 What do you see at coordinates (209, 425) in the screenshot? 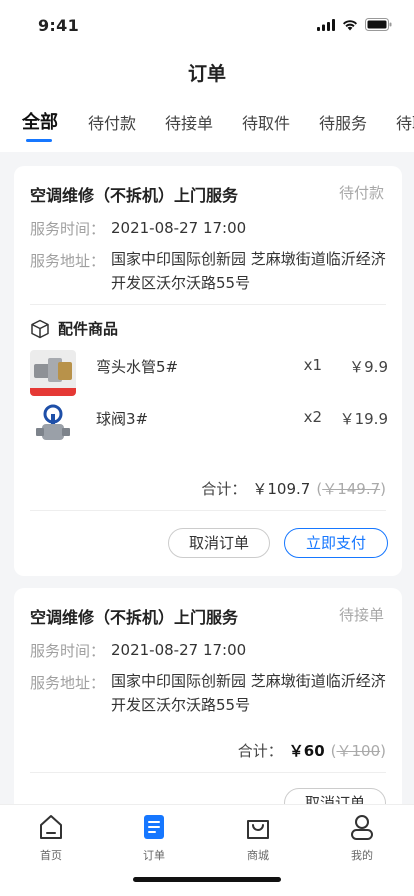
I see `part-item: 球阀3# x2 ￥19.9` at bounding box center [209, 425].